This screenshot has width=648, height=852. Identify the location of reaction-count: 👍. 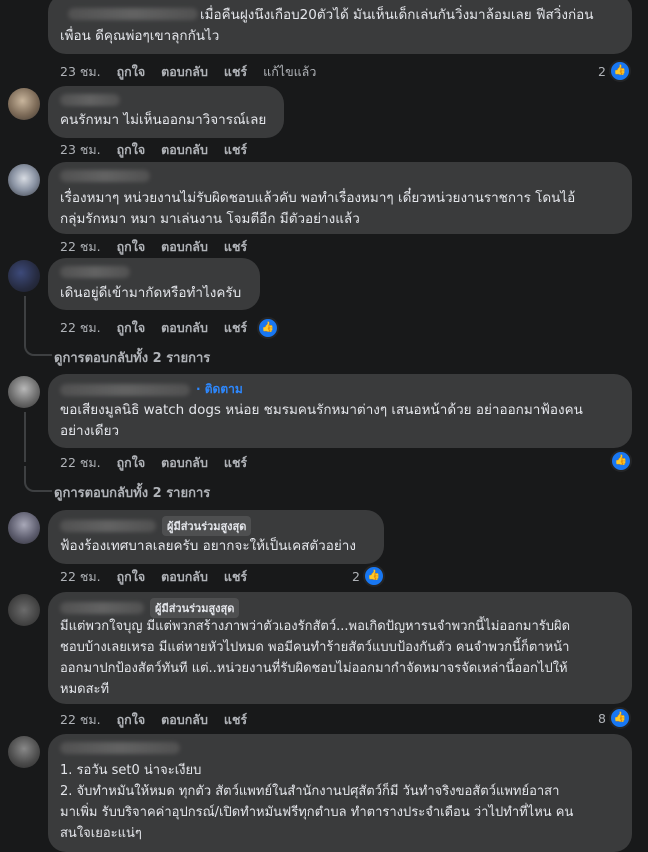
(621, 461).